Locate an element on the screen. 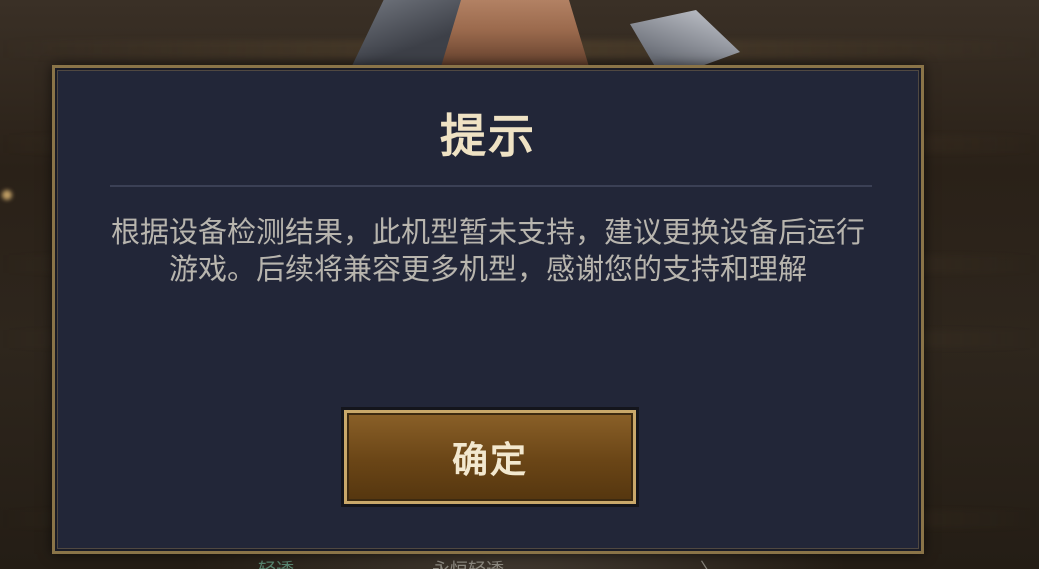  confirm-button: 确定 is located at coordinates (490, 457).